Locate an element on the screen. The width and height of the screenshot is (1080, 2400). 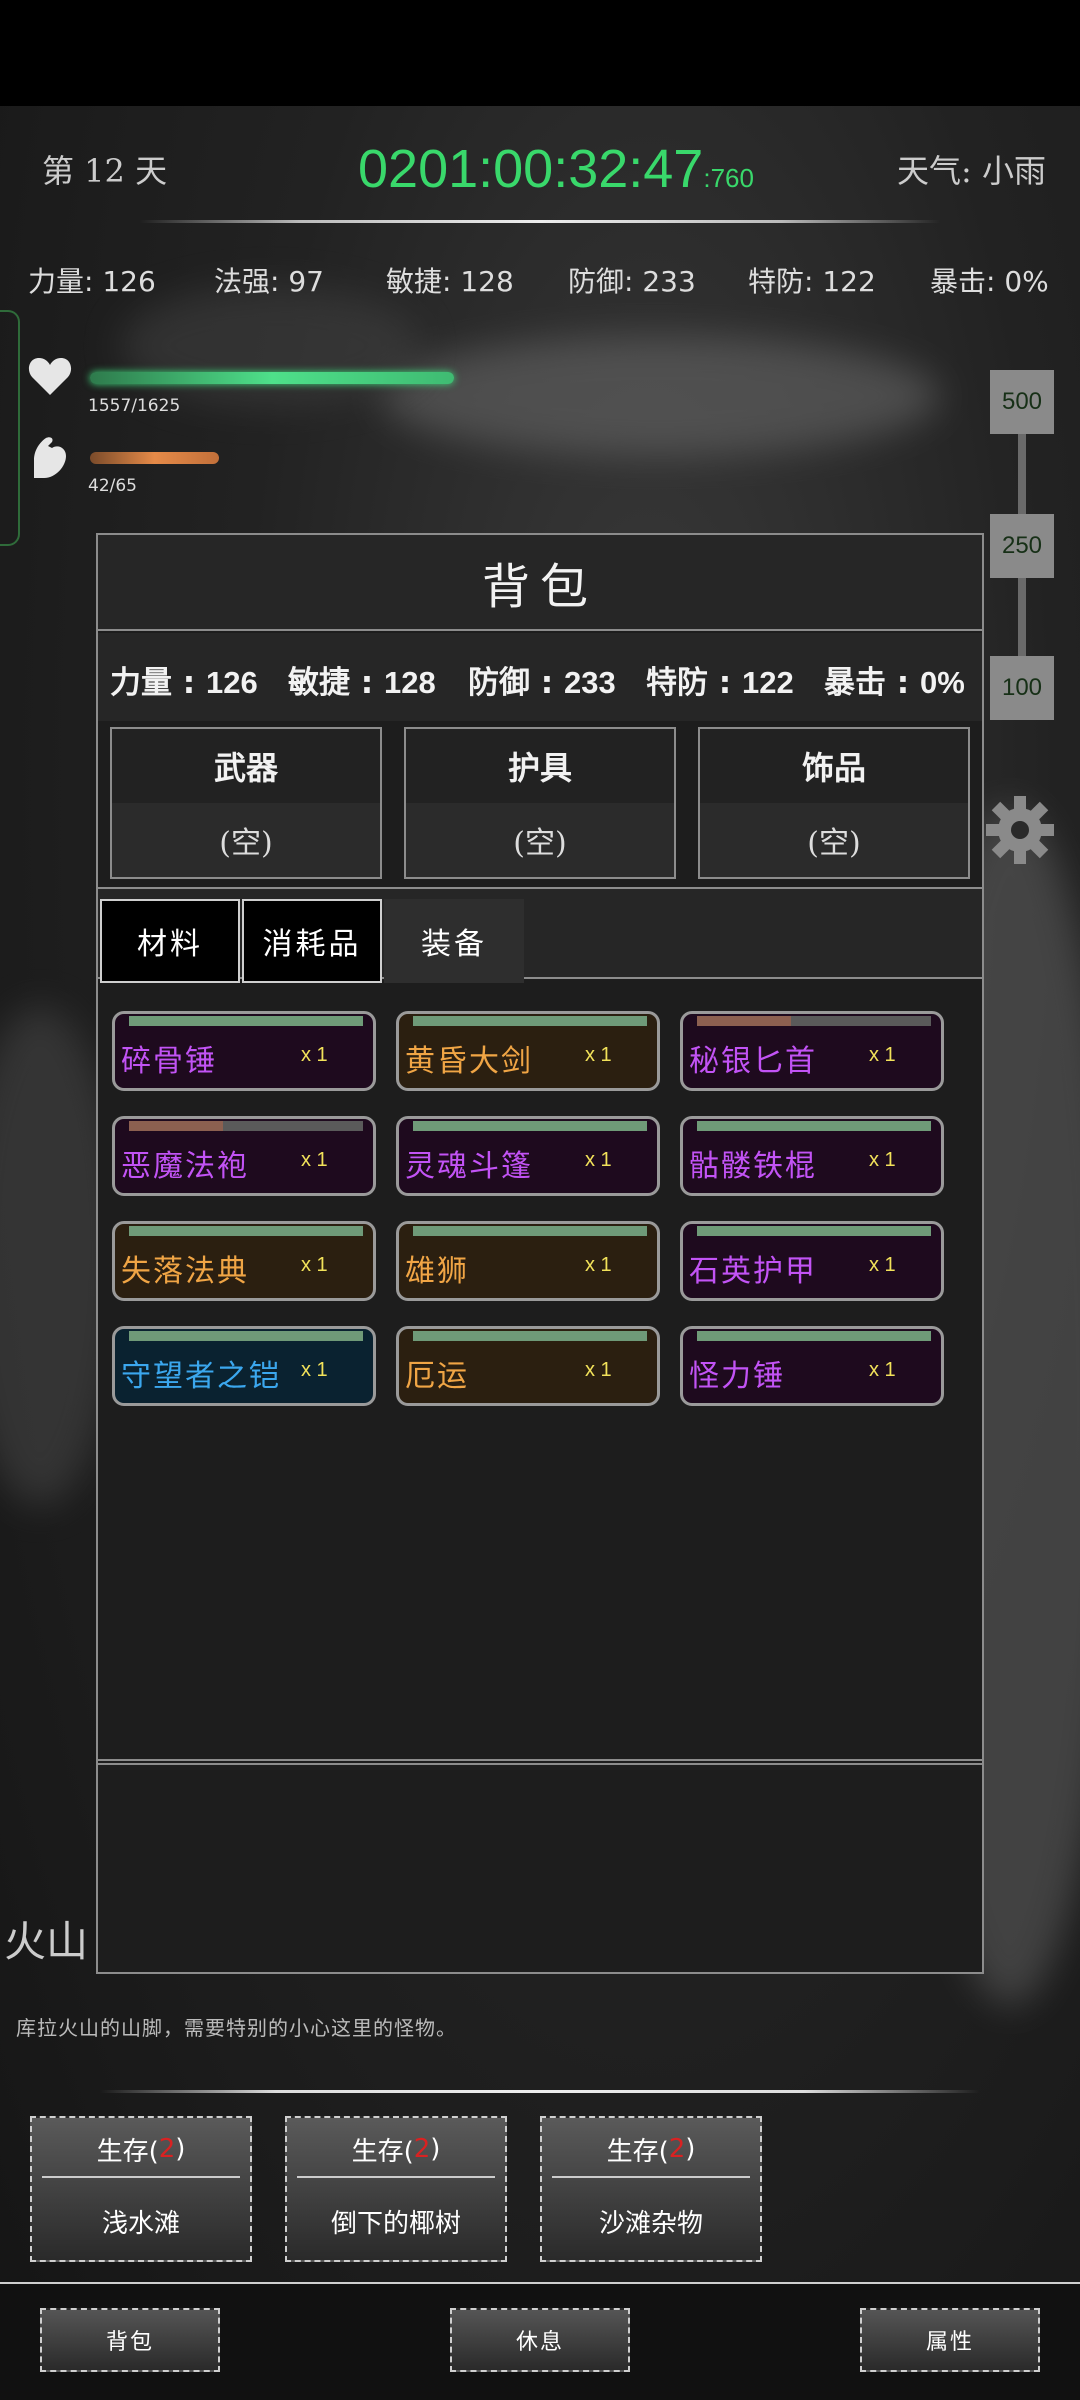
stamina-bar is located at coordinates (154, 458).